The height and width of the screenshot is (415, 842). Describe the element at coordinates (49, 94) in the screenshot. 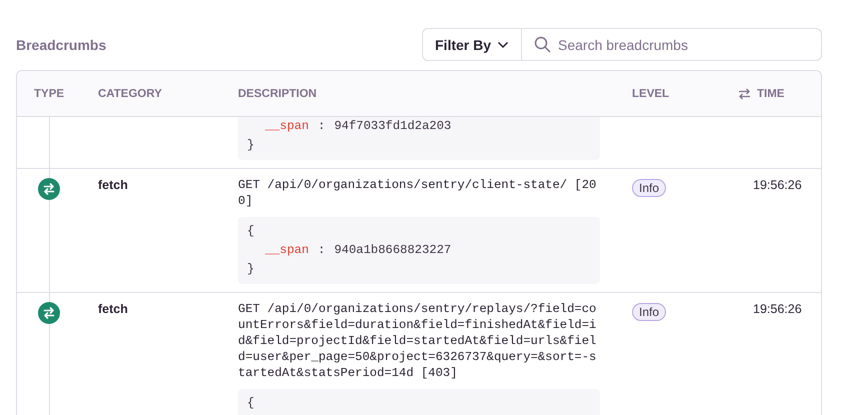

I see `column-header: TYPE` at that location.